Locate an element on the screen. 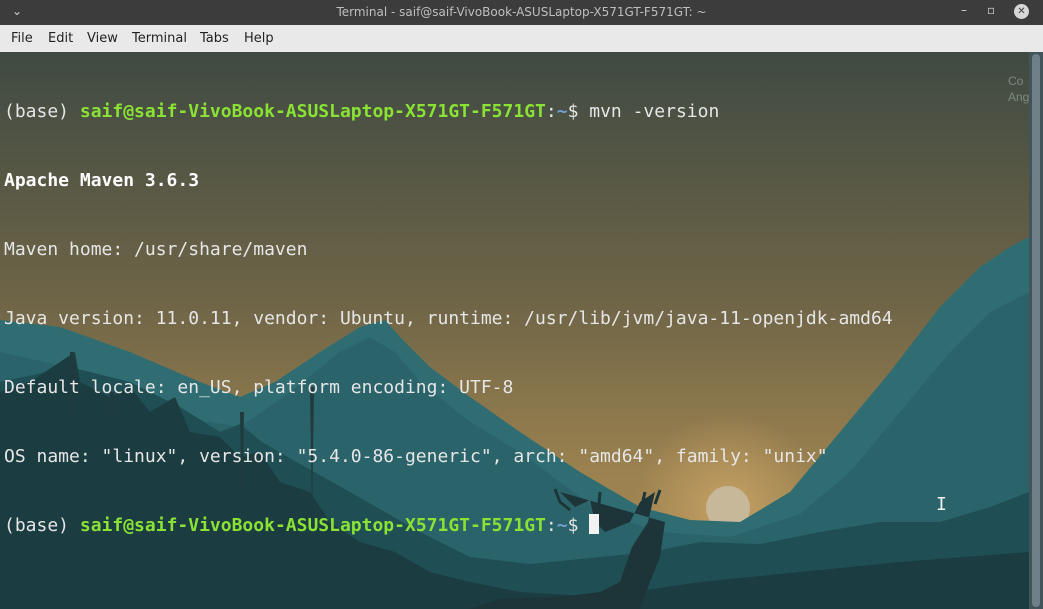 This screenshot has width=1043, height=609. menu-help: Help is located at coordinates (259, 38).